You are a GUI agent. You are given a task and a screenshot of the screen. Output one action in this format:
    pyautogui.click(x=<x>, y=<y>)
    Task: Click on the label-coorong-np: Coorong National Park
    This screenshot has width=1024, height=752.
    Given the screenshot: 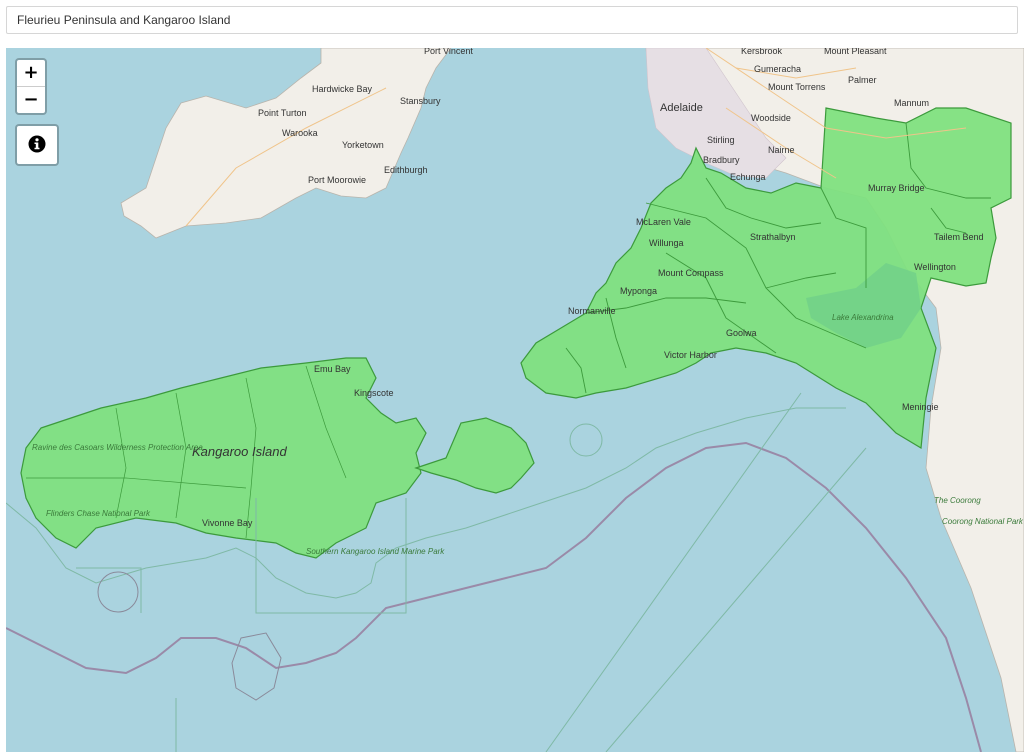 What is the action you would take?
    pyautogui.click(x=983, y=521)
    